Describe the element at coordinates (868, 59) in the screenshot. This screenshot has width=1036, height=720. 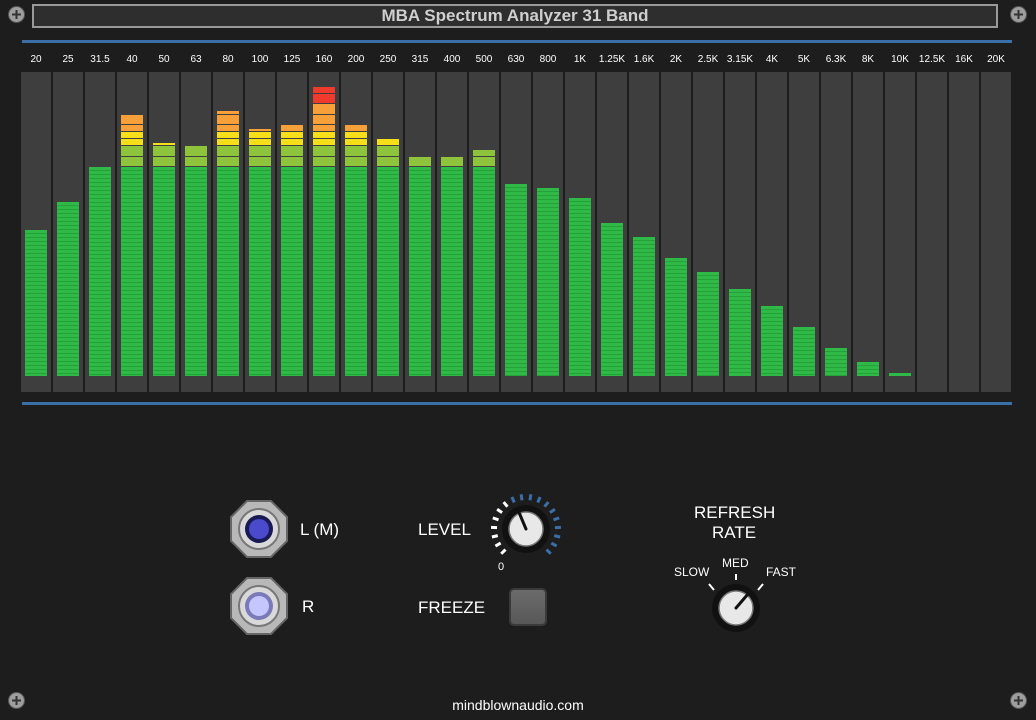
I see `band-label: 8K` at that location.